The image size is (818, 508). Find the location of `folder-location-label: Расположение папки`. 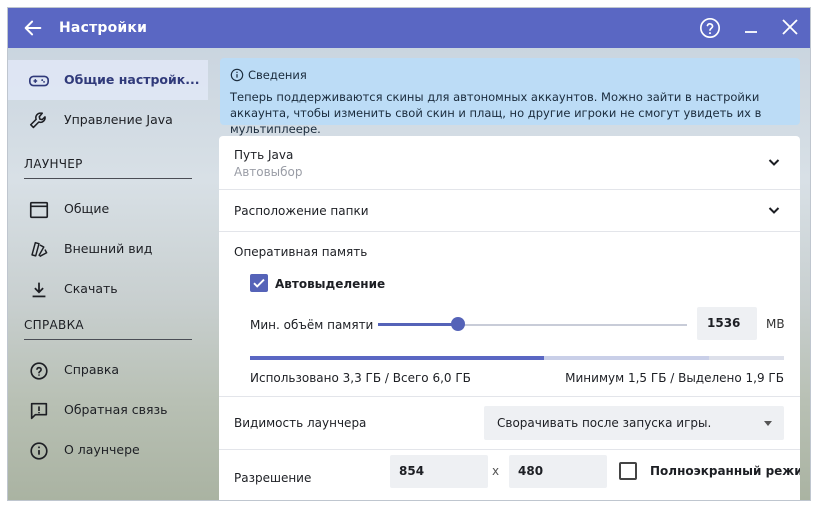

folder-location-label: Расположение папки is located at coordinates (301, 211).